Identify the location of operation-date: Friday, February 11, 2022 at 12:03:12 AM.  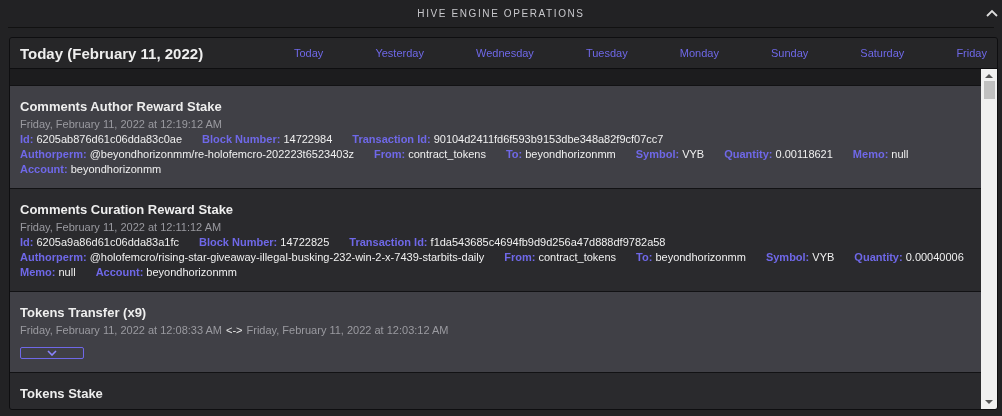
(347, 330).